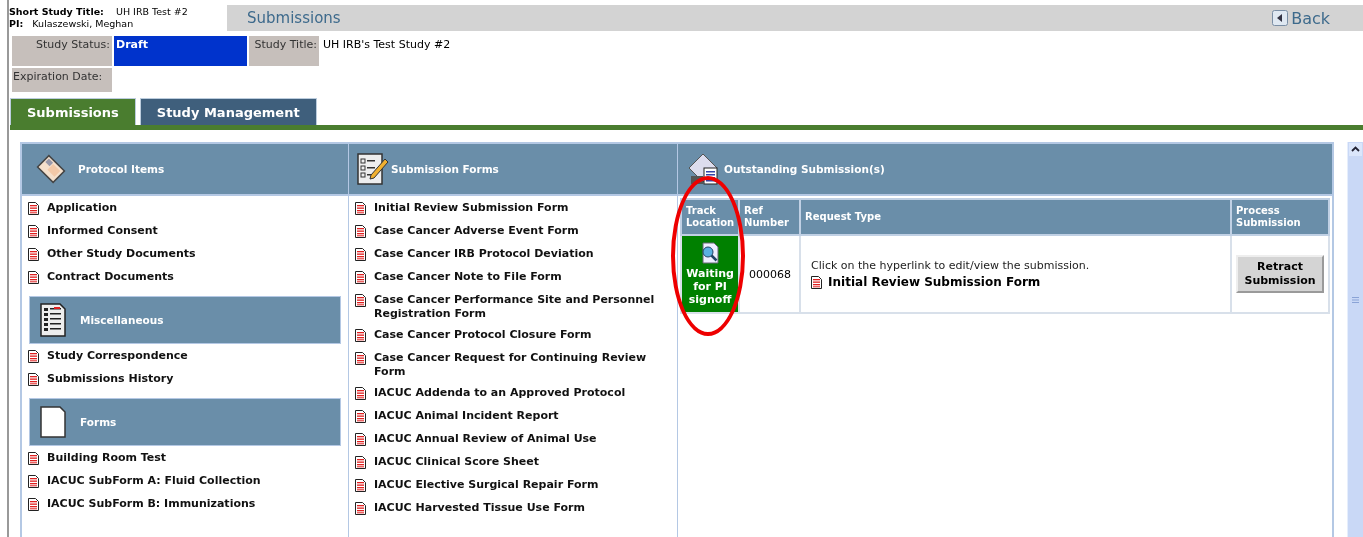 The width and height of the screenshot is (1363, 537). Describe the element at coordinates (525, 310) in the screenshot. I see `submission-form-link: Case Cancer Performance Site and Personnel Registration Form` at that location.